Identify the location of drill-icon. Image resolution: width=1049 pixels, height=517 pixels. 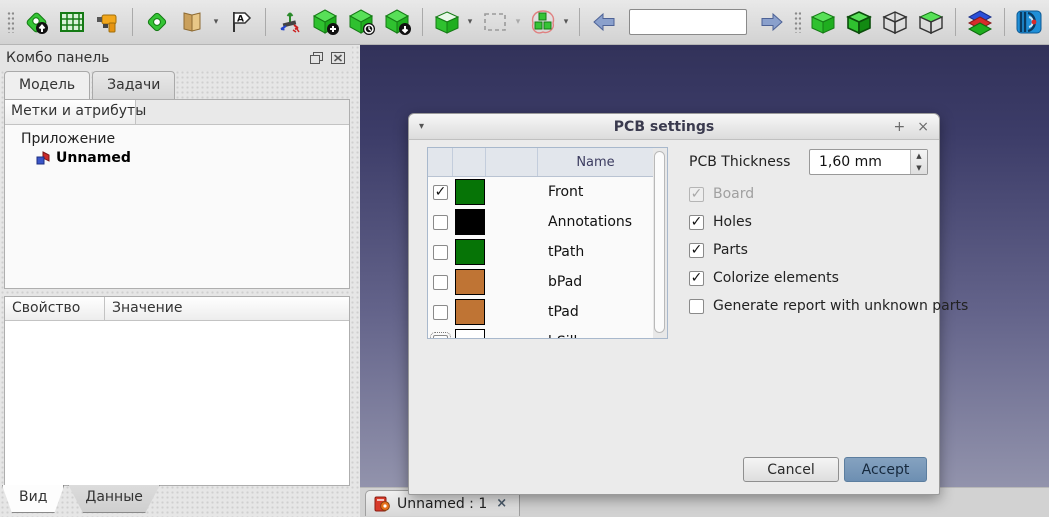
(106, 23).